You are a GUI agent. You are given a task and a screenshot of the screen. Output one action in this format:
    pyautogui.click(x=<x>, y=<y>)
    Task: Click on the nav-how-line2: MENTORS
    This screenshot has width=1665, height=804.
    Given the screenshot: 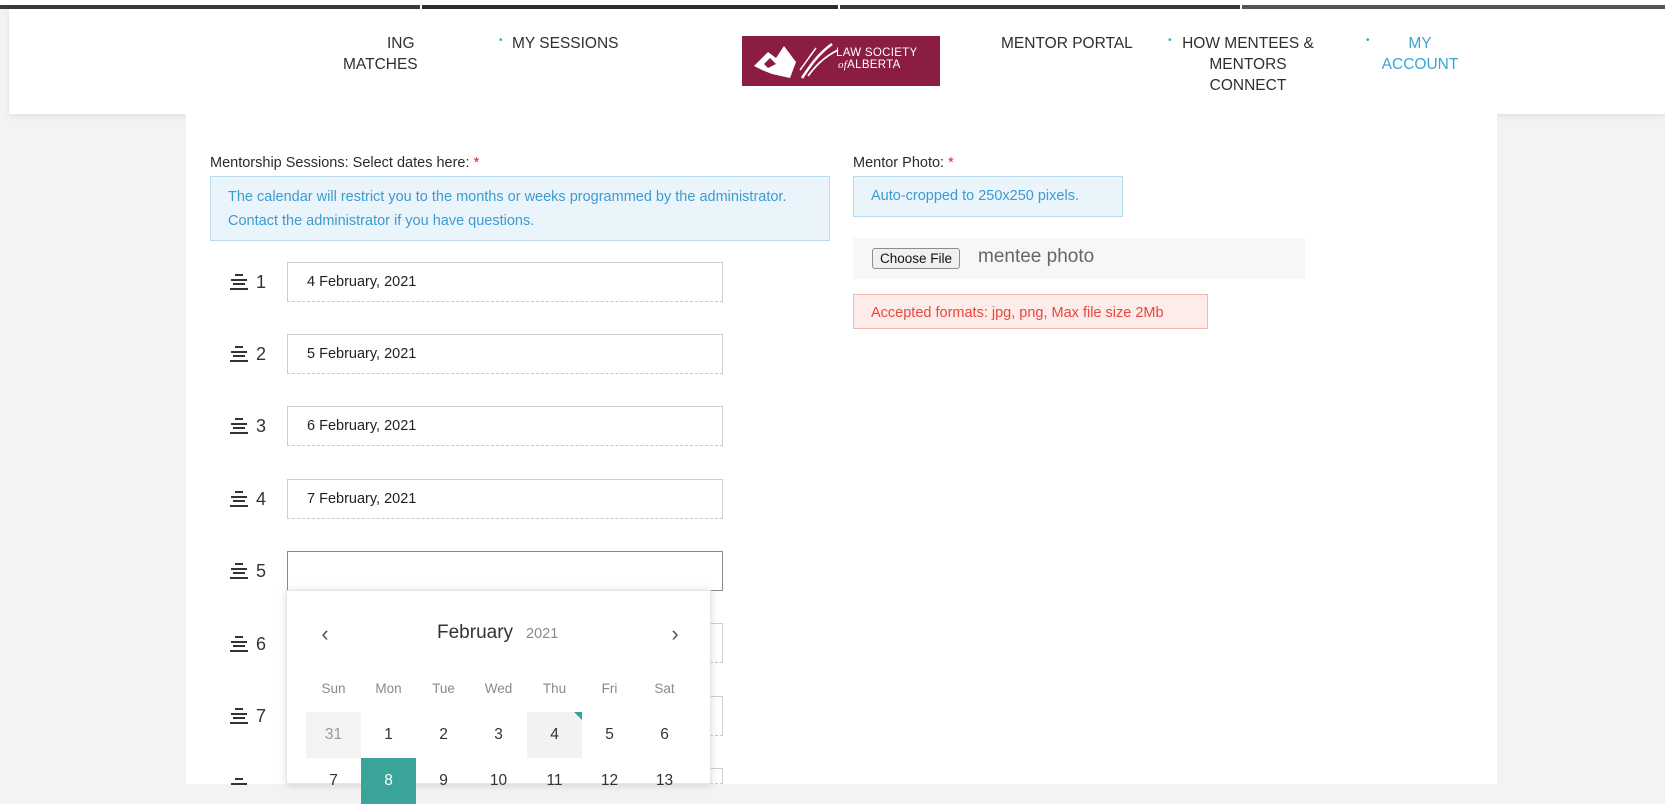 What is the action you would take?
    pyautogui.click(x=1248, y=64)
    